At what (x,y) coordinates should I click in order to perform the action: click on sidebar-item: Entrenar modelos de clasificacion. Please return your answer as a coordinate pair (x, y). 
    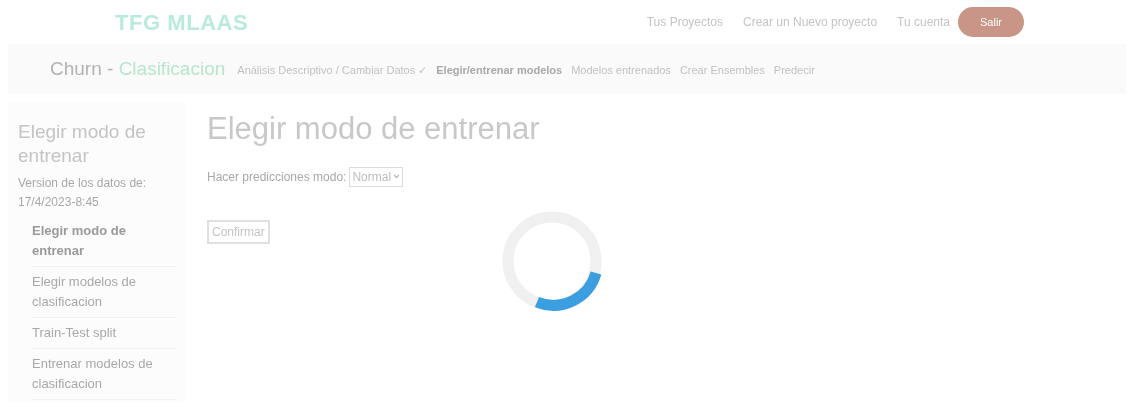
    Looking at the image, I should click on (104, 374).